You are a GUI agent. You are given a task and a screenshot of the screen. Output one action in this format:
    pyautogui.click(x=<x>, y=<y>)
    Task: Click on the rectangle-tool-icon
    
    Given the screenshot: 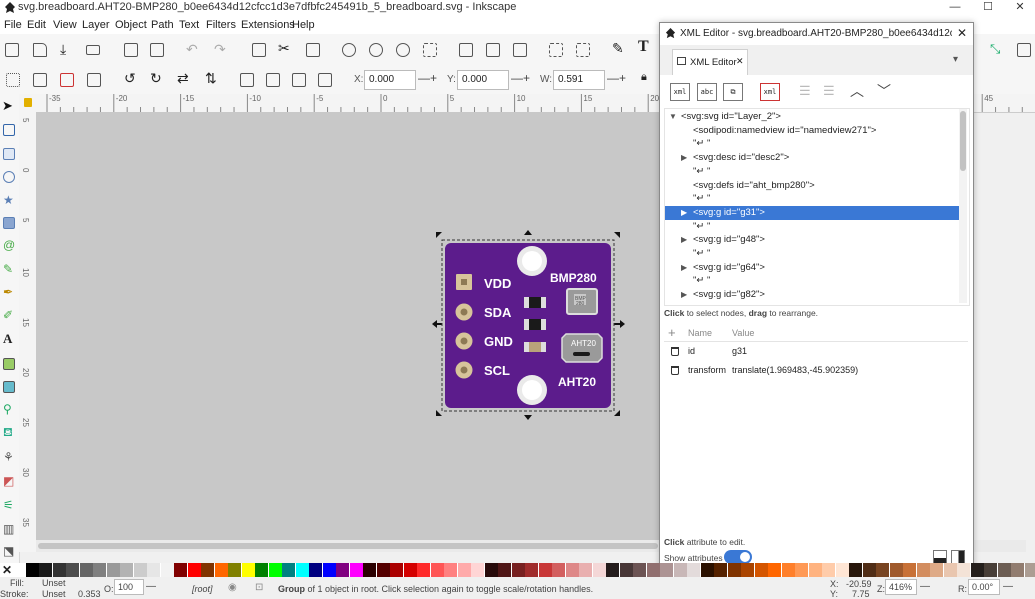 What is the action you would take?
    pyautogui.click(x=9, y=154)
    